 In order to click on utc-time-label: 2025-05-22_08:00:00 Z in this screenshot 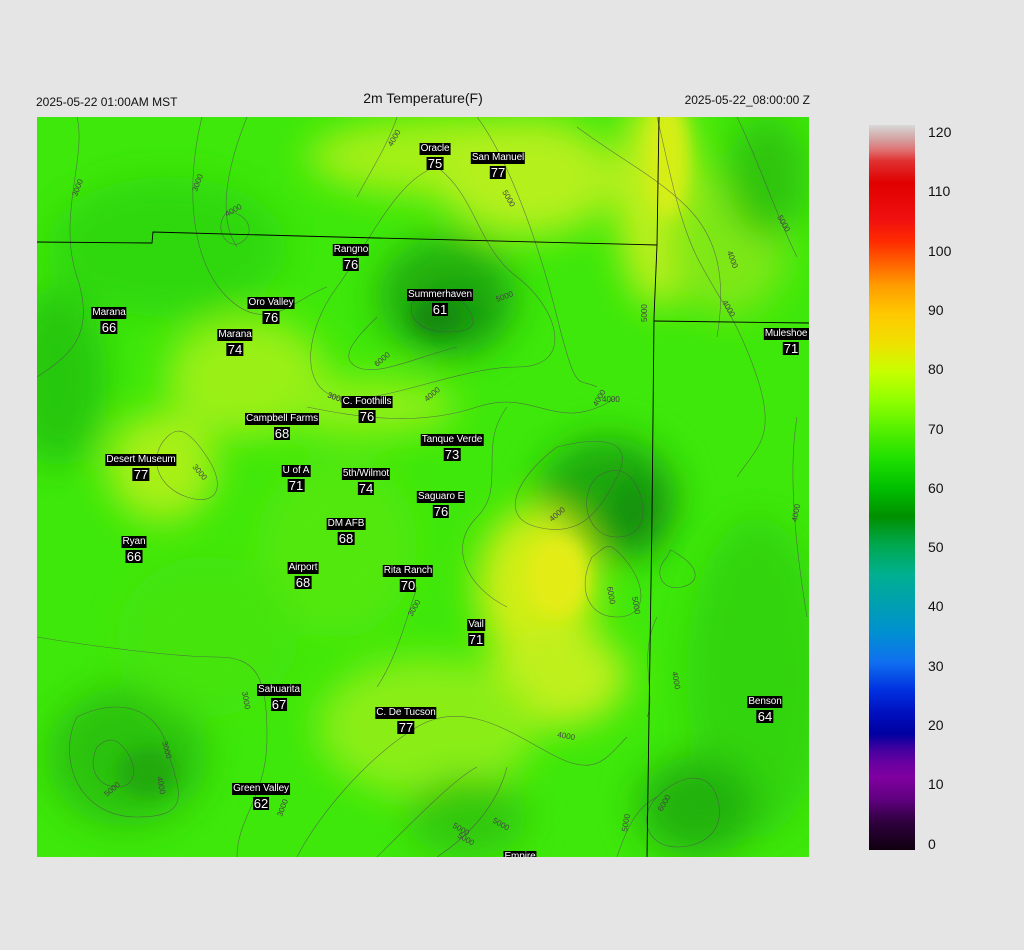, I will do `click(747, 100)`.